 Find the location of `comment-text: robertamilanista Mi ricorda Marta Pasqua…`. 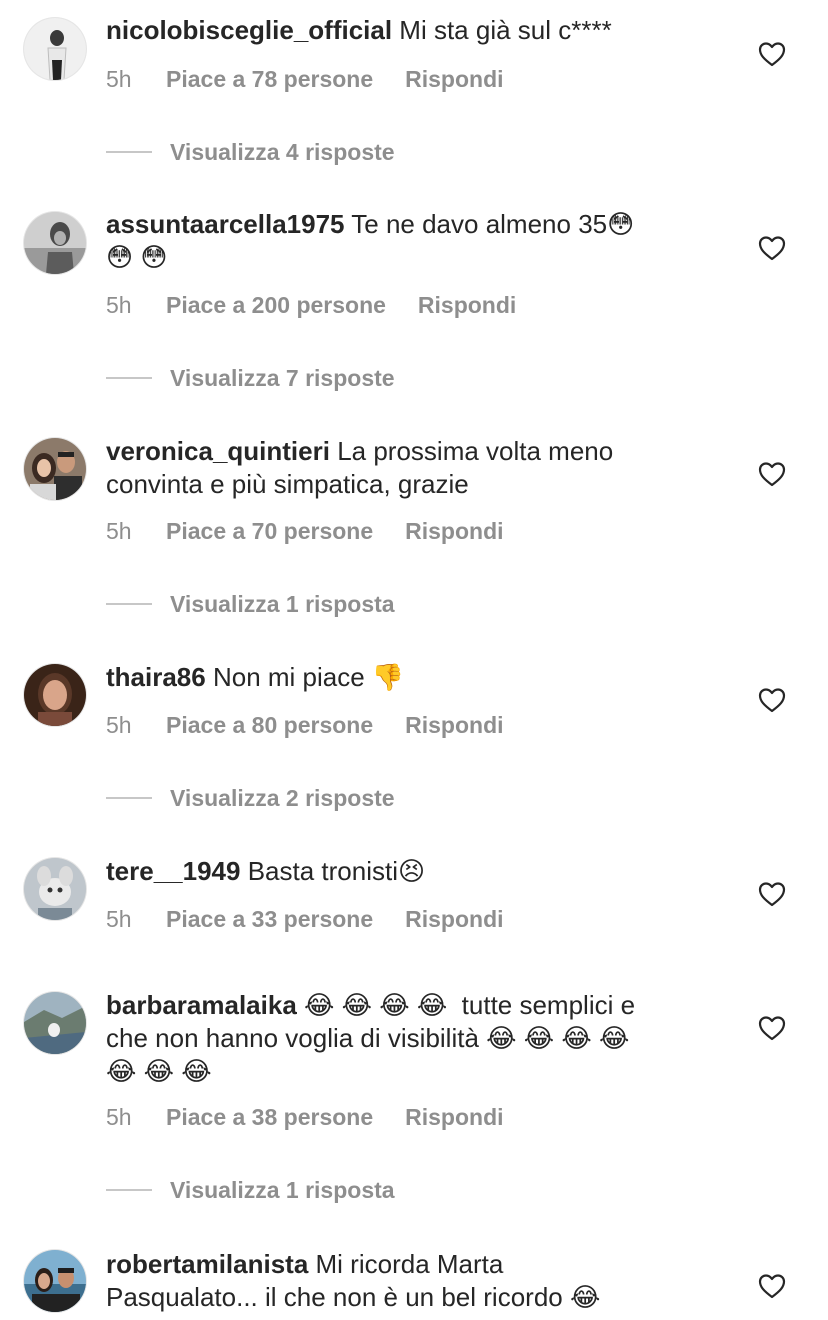

comment-text: robertamilanista Mi ricorda Marta Pasqua… is located at coordinates (406, 1281).